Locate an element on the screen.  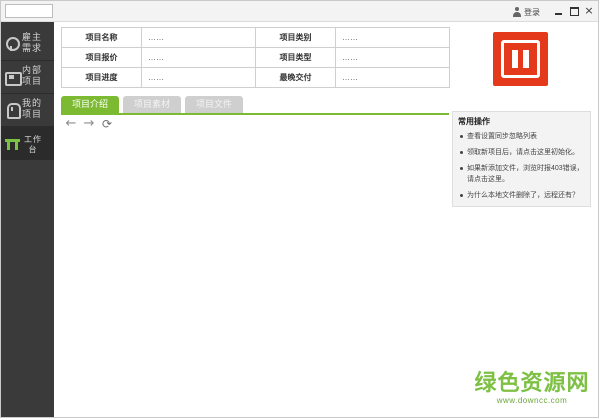
logo-frame is located at coordinates (520, 59).